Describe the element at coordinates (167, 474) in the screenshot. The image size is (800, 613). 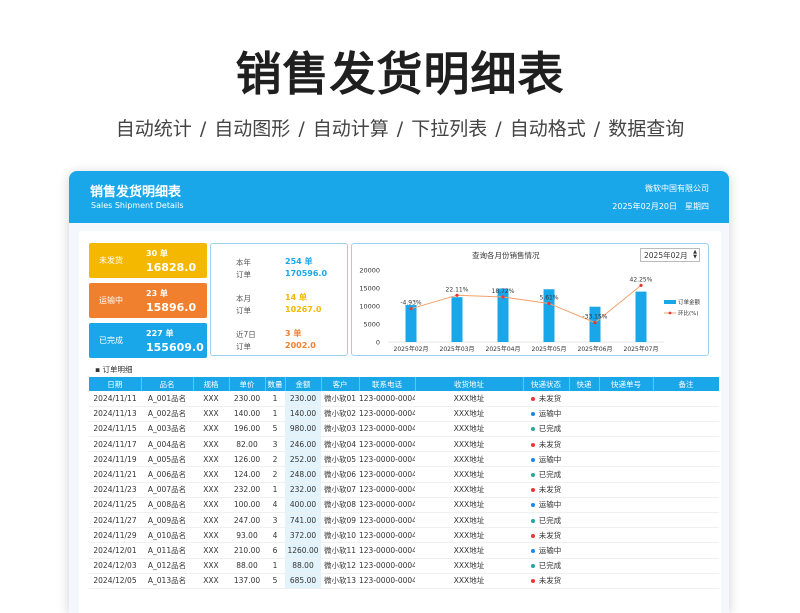
I see `table-cell: A_006品名` at that location.